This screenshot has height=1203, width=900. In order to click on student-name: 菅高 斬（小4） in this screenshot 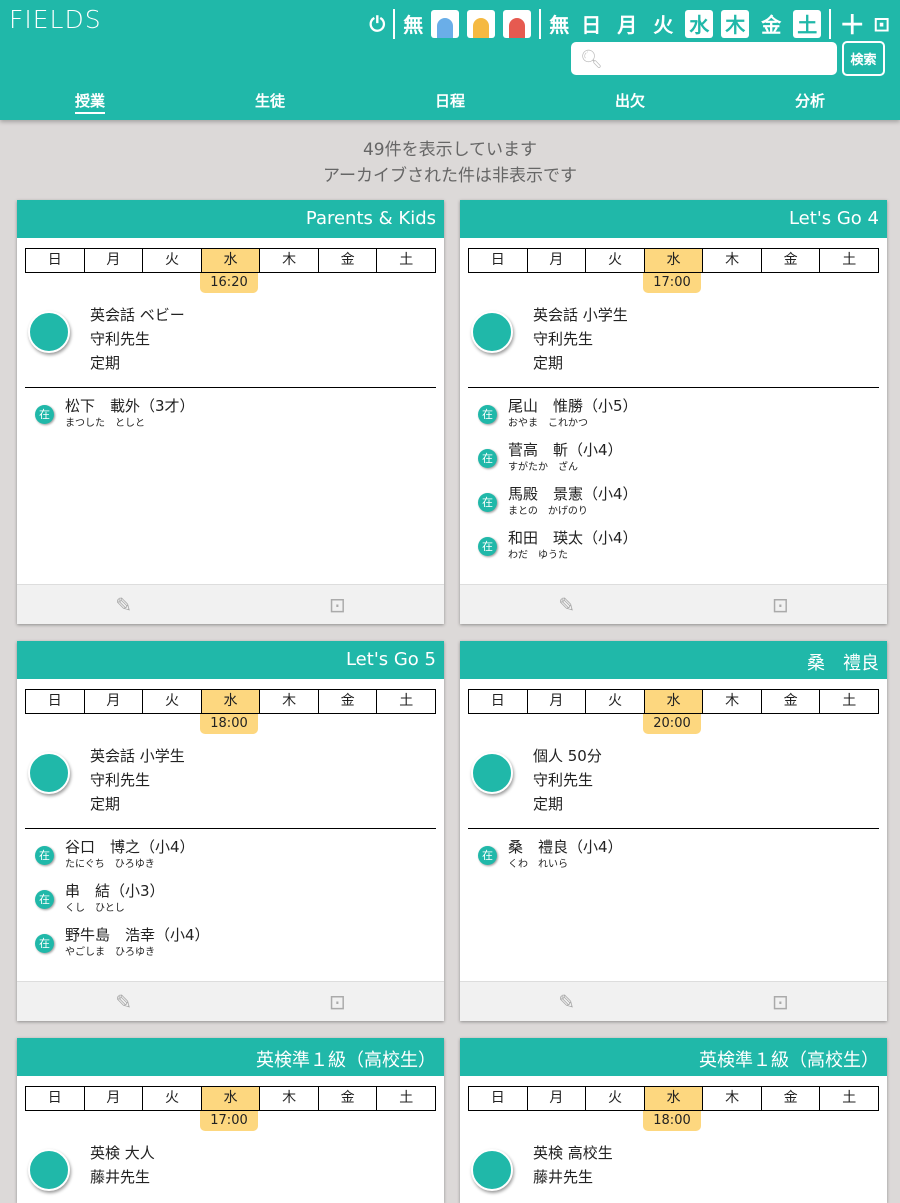, I will do `click(565, 450)`.